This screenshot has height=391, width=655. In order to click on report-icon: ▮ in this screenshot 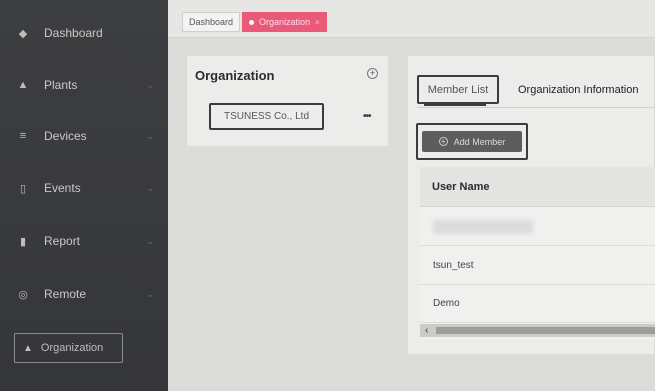, I will do `click(23, 241)`.